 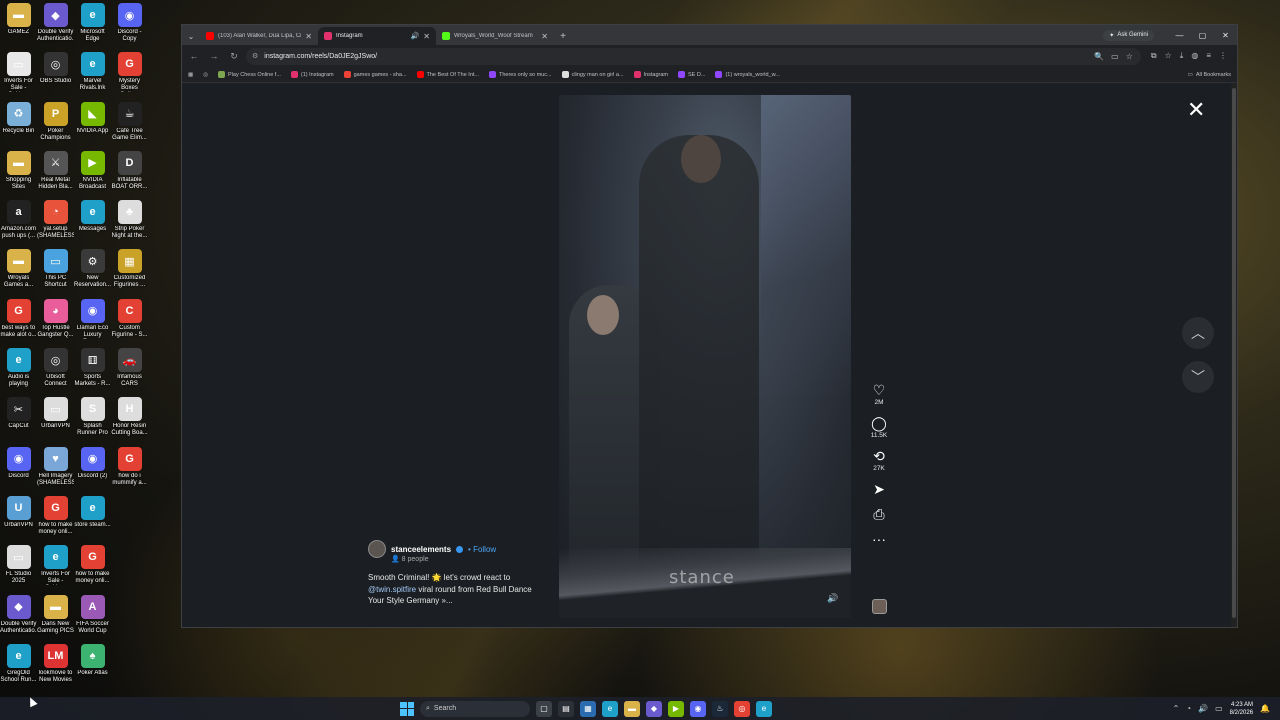 What do you see at coordinates (1219, 708) in the screenshot?
I see `battery-icon: ▭` at bounding box center [1219, 708].